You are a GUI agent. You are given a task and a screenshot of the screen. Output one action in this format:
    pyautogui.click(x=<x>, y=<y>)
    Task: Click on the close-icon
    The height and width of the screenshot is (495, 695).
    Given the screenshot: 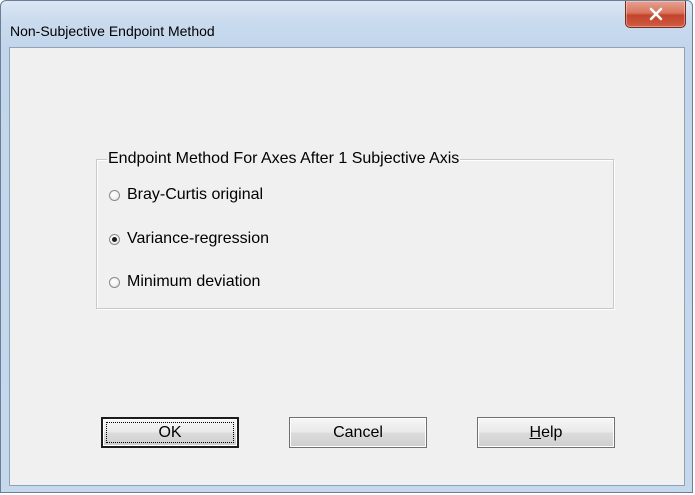 What is the action you would take?
    pyautogui.click(x=656, y=14)
    